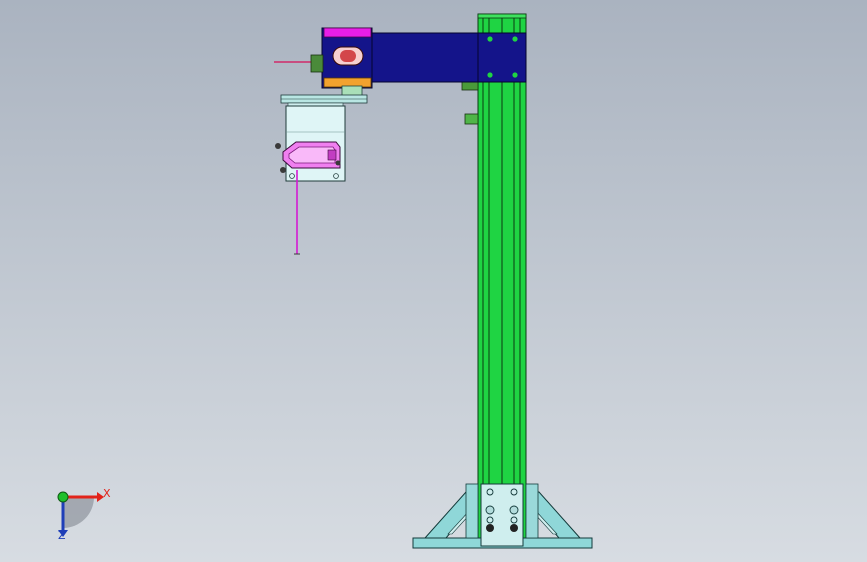  Describe the element at coordinates (347, 58) in the screenshot. I see `arm-clamp-block` at that location.